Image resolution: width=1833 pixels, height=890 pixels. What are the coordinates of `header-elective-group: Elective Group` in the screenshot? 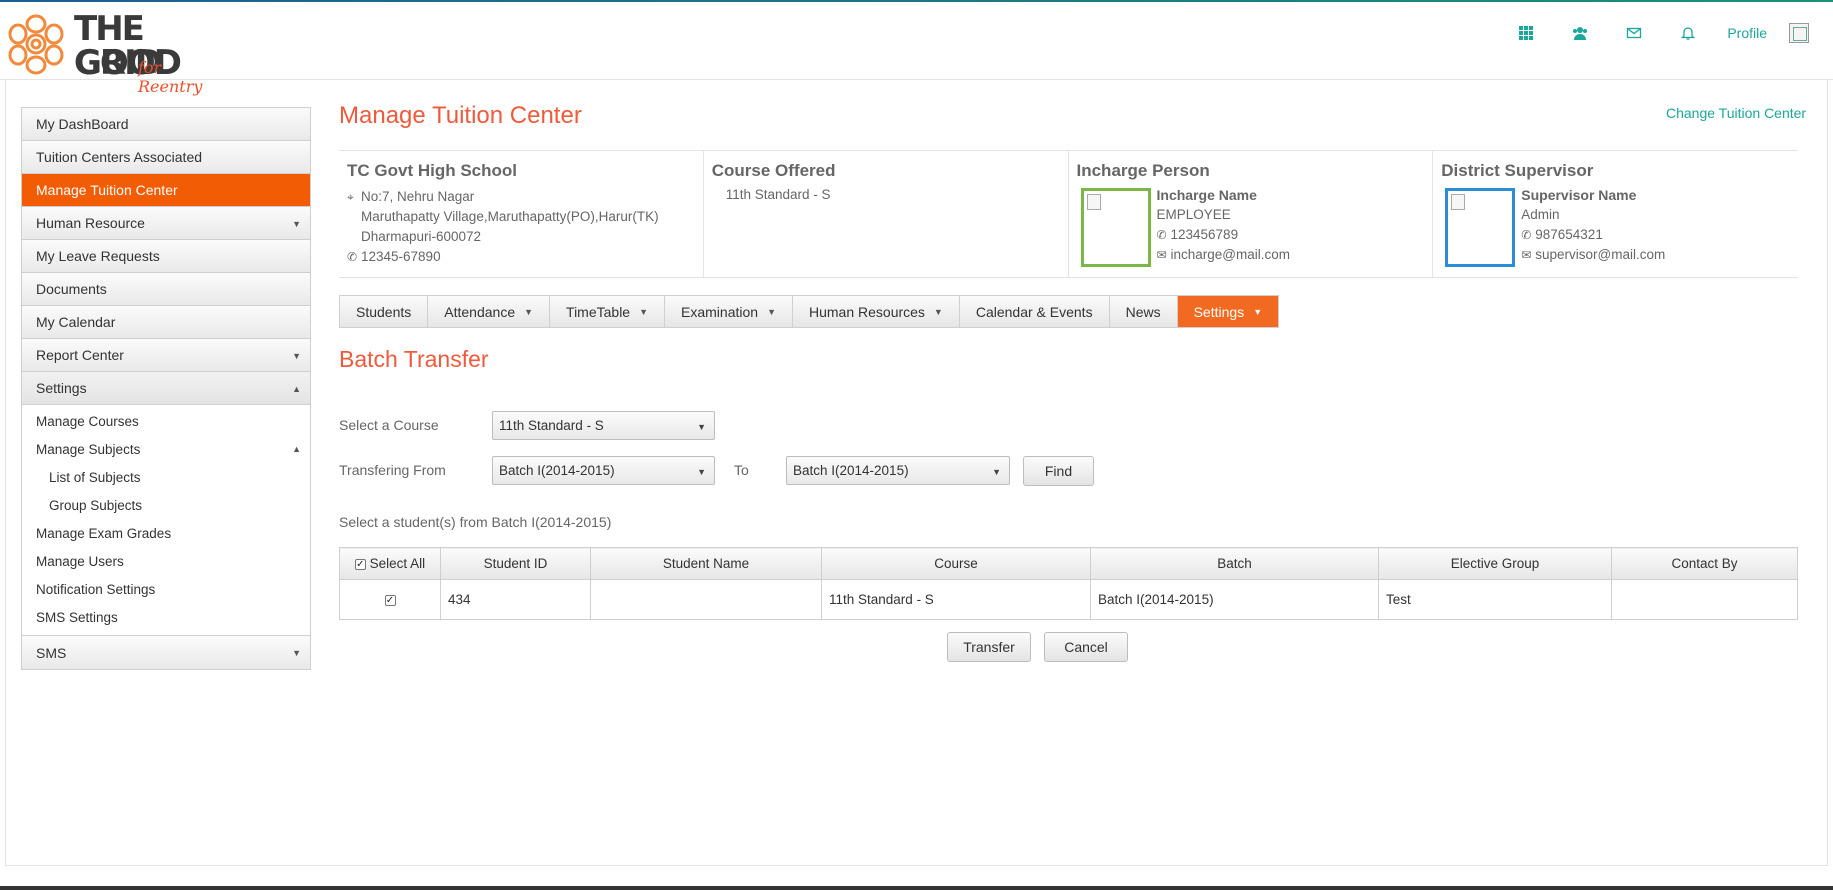 It's located at (1495, 563).